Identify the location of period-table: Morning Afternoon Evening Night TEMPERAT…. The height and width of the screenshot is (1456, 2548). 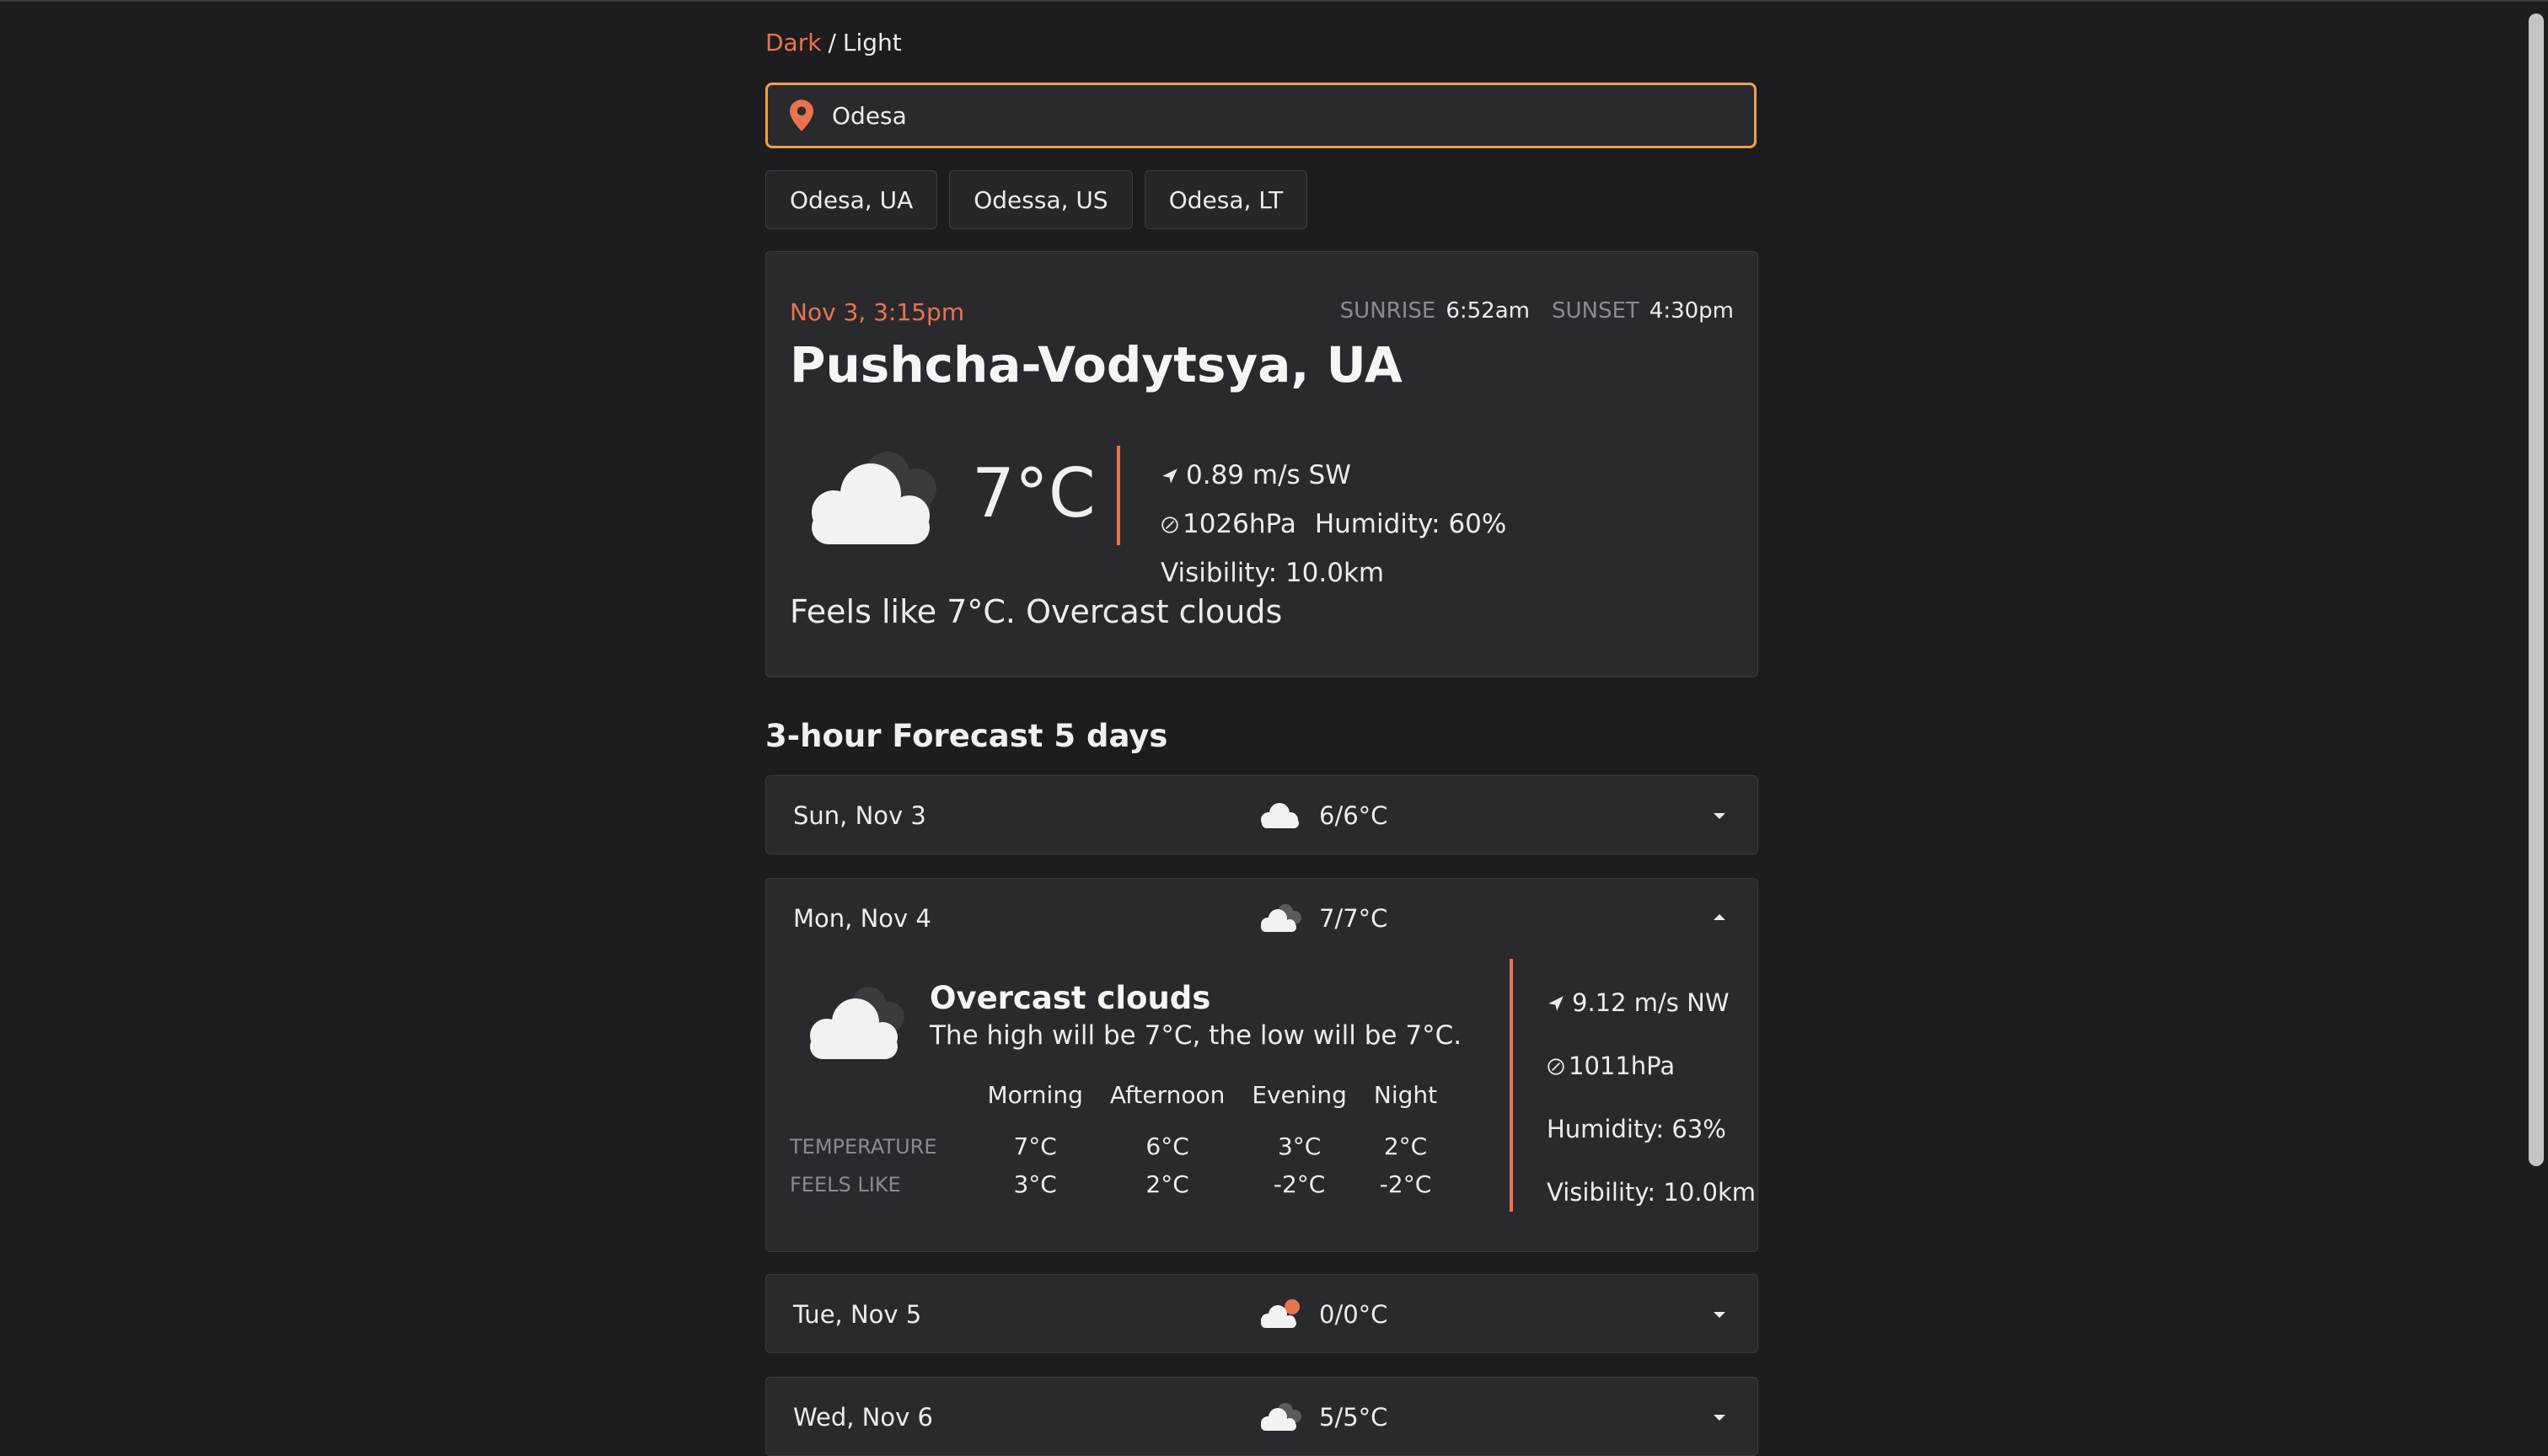
(1120, 1142).